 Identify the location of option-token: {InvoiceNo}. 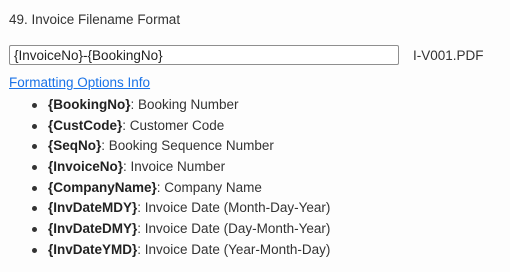
(86, 167).